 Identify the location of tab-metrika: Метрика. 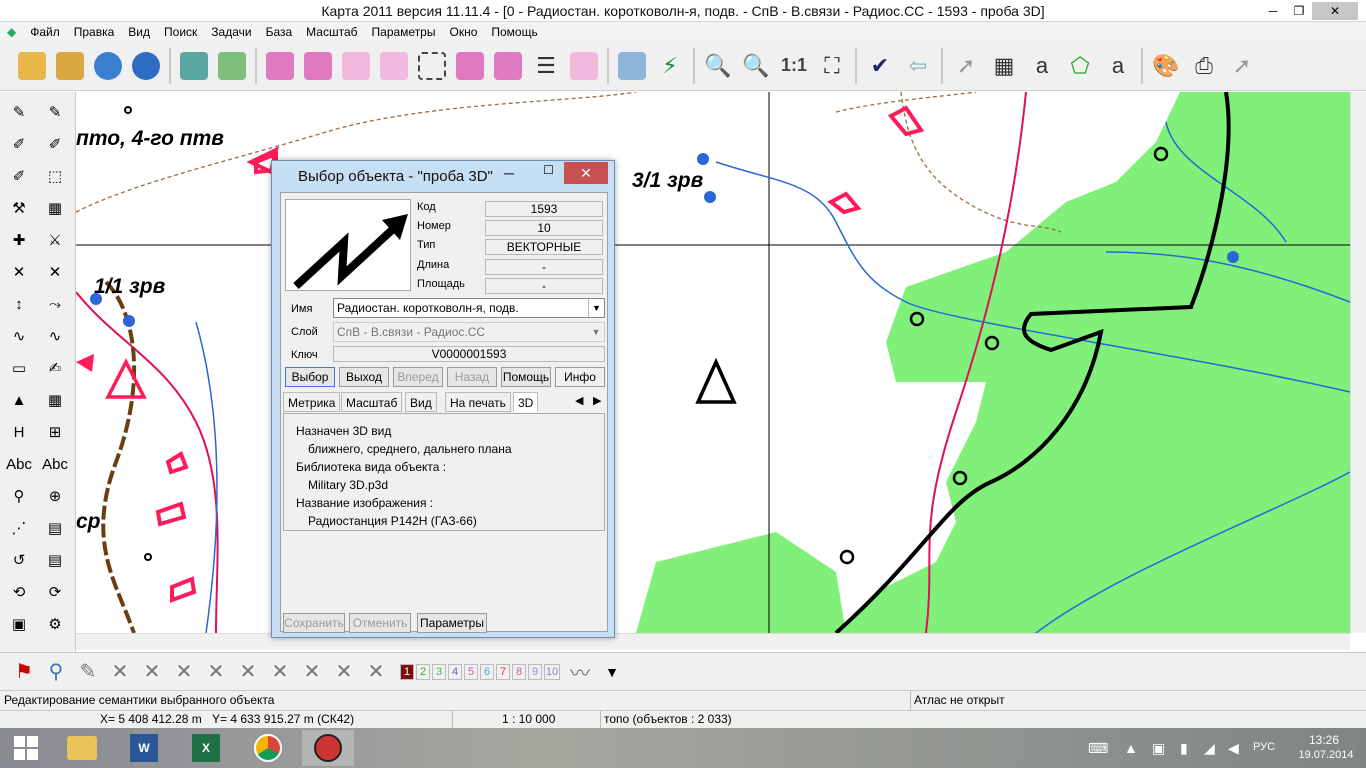
(312, 402).